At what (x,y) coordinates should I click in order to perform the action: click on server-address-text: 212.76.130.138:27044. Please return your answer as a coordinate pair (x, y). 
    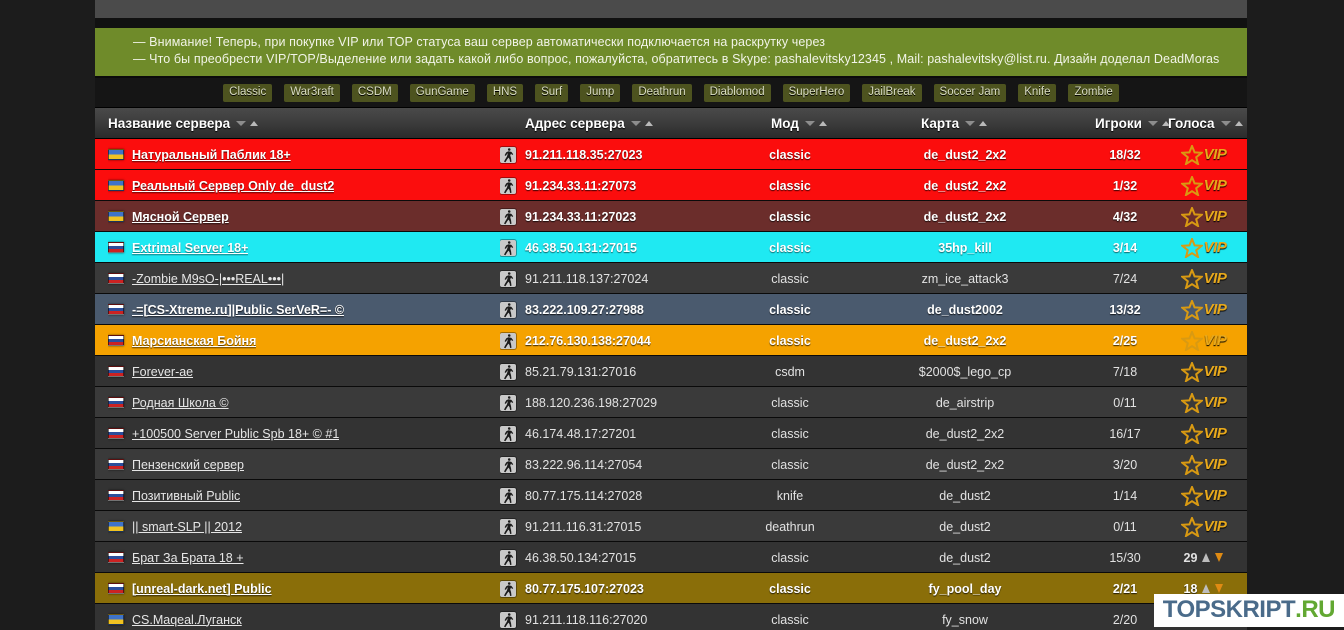
    Looking at the image, I should click on (588, 341).